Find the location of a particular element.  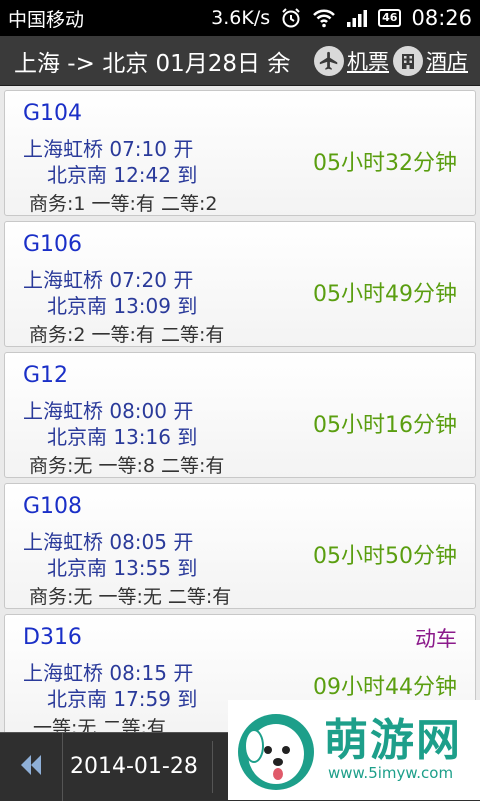

hotel-label: 酒店 is located at coordinates (447, 61).